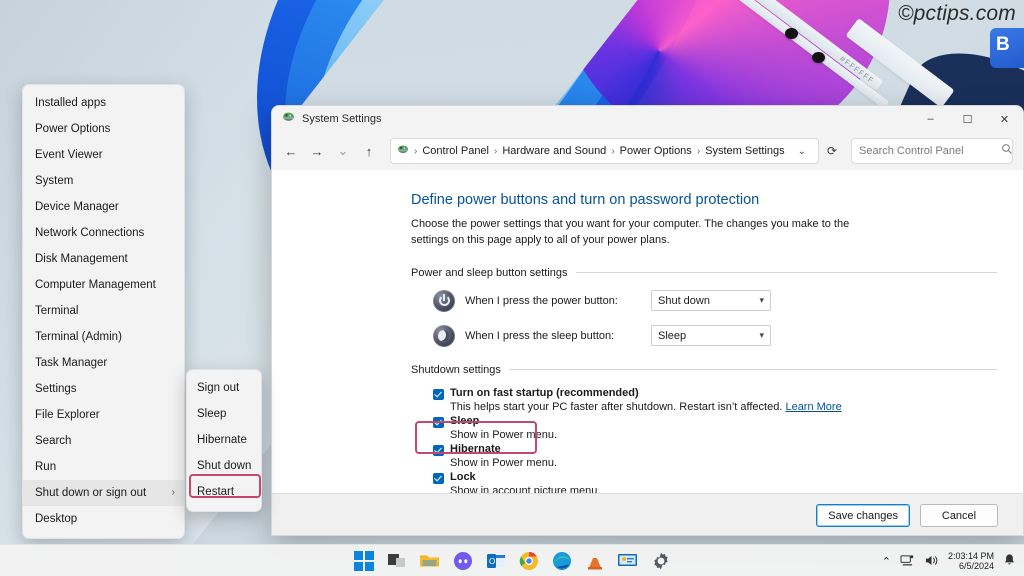 The width and height of the screenshot is (1024, 576). What do you see at coordinates (761, 300) in the screenshot?
I see `chevron-down-icon: ▾` at bounding box center [761, 300].